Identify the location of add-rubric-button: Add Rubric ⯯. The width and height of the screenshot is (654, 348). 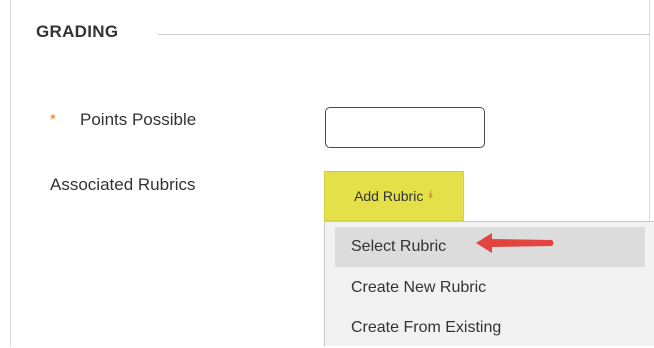
(394, 196).